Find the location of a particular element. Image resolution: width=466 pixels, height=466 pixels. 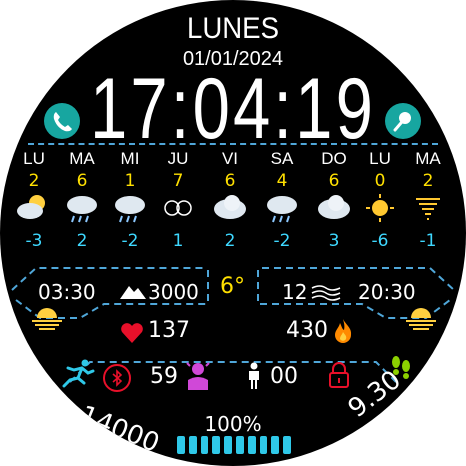

stress-value: 59 is located at coordinates (164, 376).